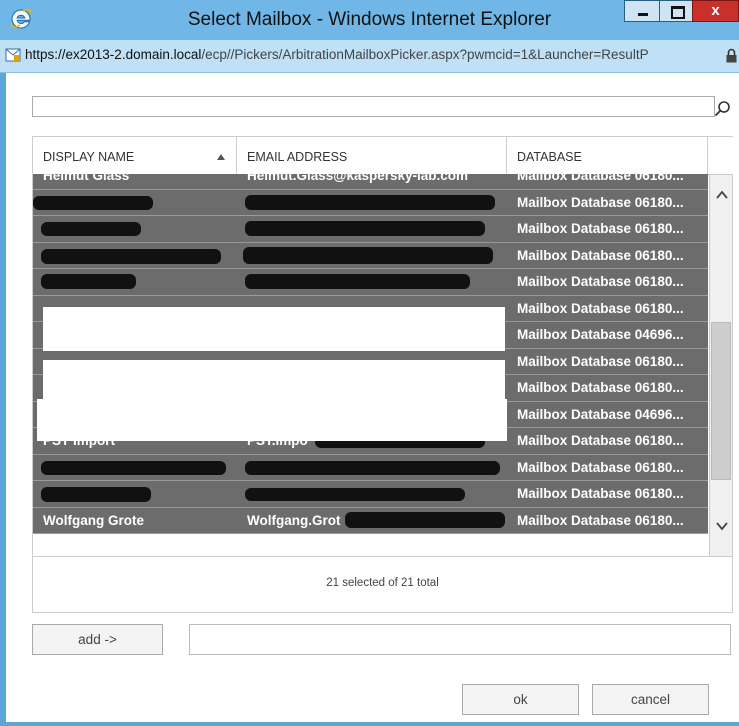 The width and height of the screenshot is (739, 726). I want to click on column-email-address: EMAIL ADDRESS, so click(372, 155).